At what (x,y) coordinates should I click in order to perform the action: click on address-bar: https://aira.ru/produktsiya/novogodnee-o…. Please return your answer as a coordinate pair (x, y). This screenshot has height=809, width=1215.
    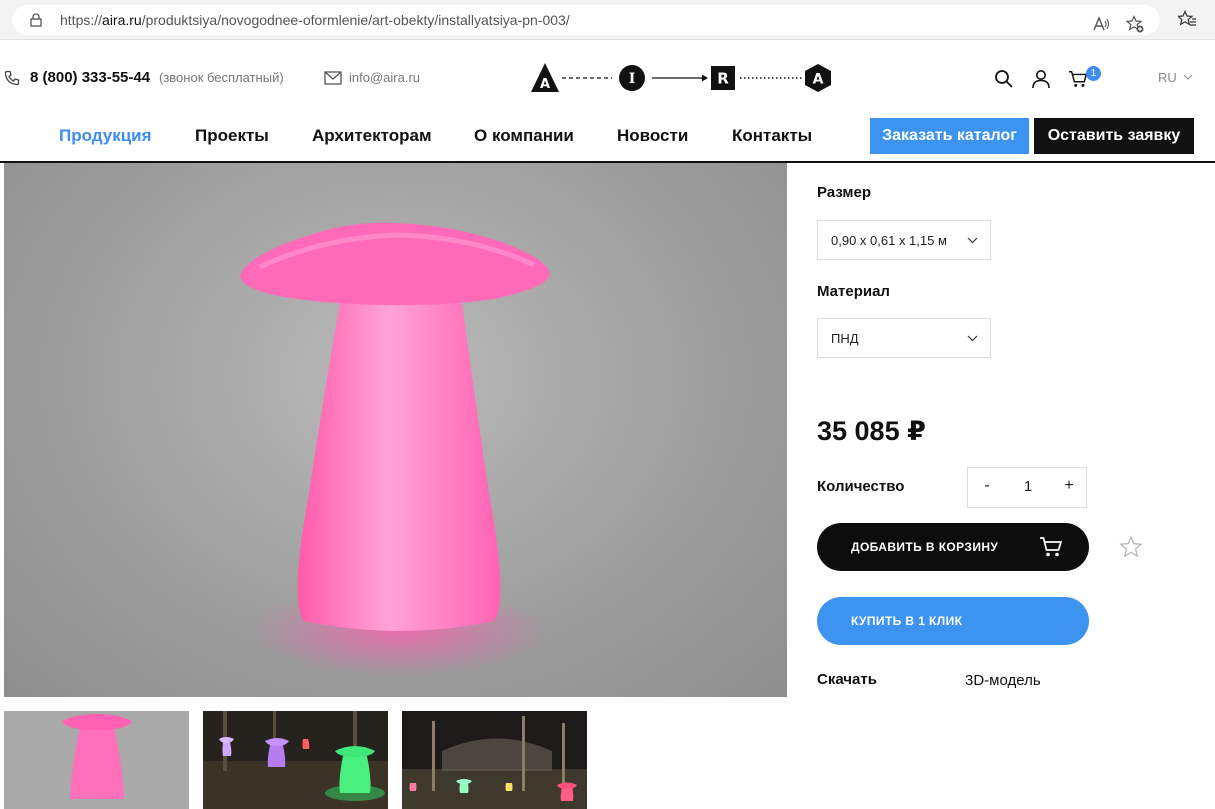
    Looking at the image, I should click on (586, 20).